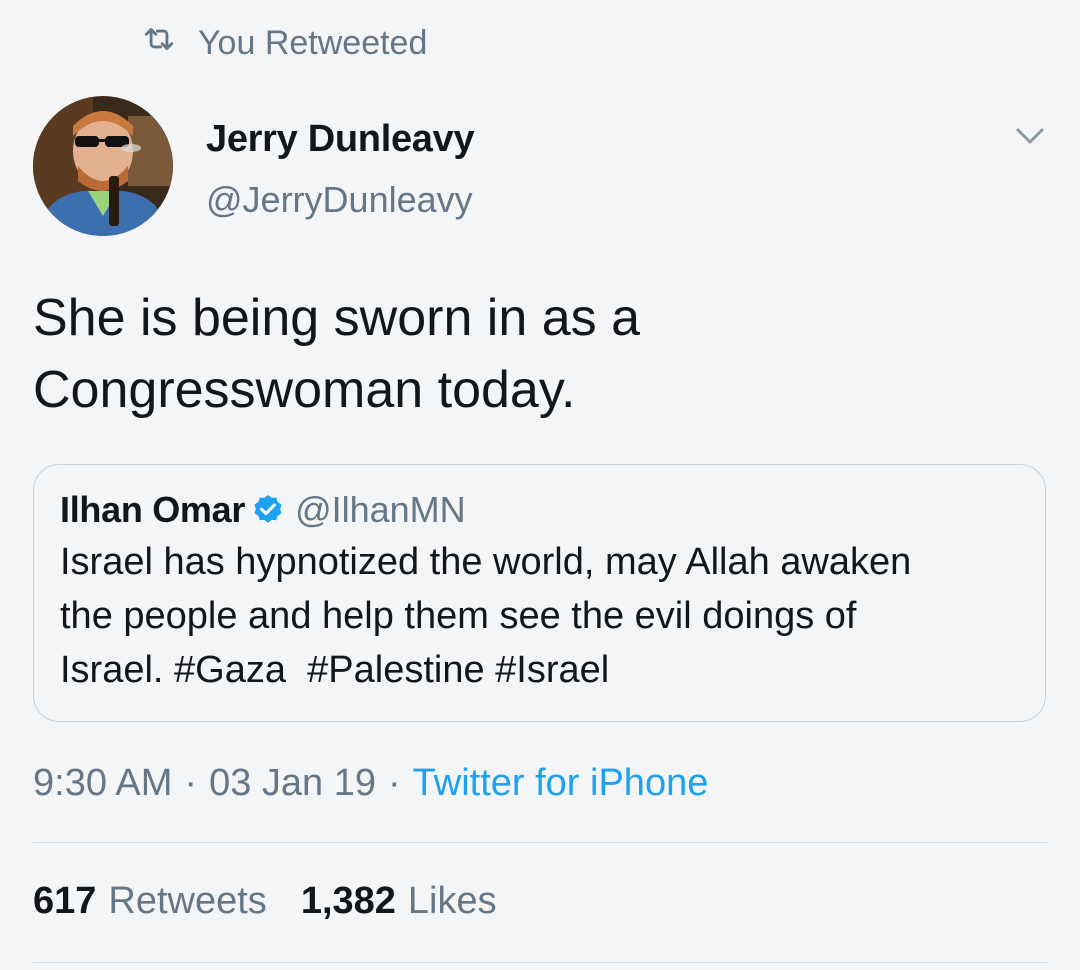 Image resolution: width=1080 pixels, height=970 pixels. Describe the element at coordinates (268, 509) in the screenshot. I see `verified-badge-icon` at that location.